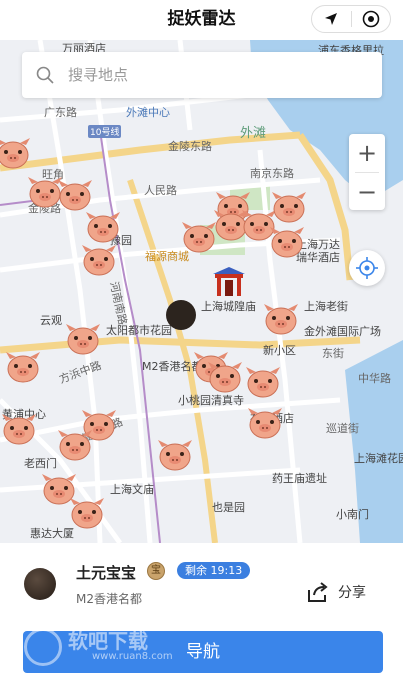  What do you see at coordinates (43, 647) in the screenshot?
I see `watermark-logo` at bounding box center [43, 647].